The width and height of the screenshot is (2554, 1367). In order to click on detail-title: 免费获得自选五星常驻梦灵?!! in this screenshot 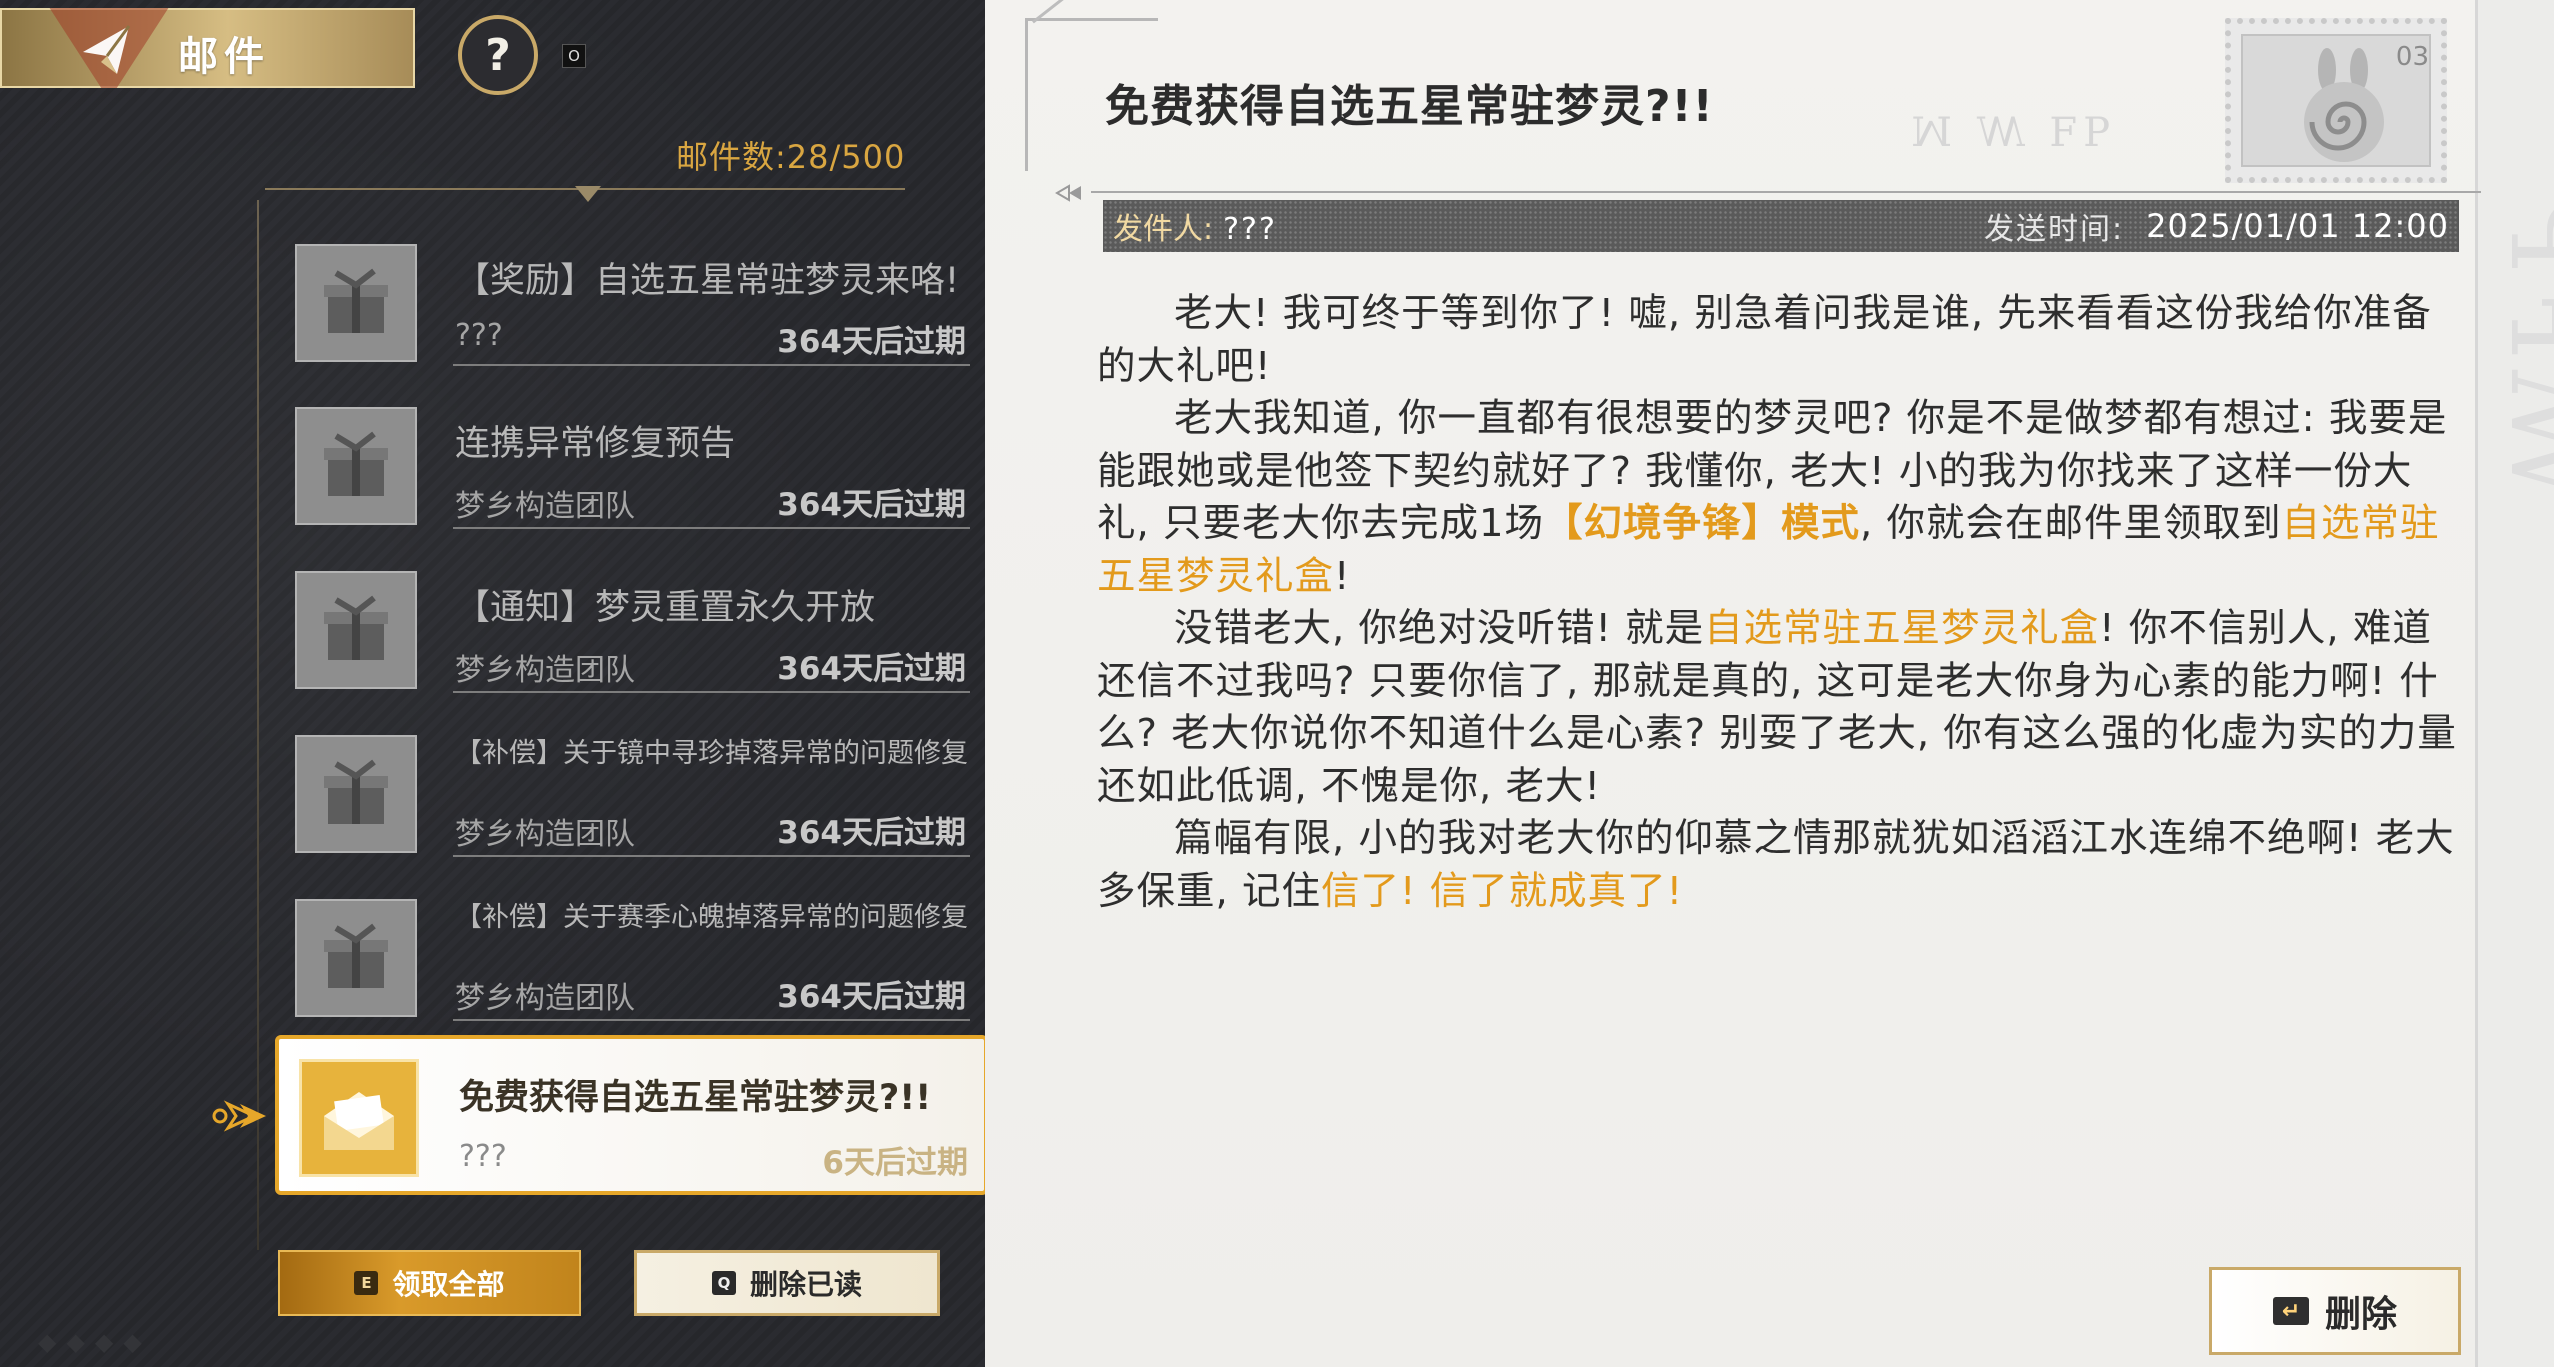, I will do `click(1409, 106)`.